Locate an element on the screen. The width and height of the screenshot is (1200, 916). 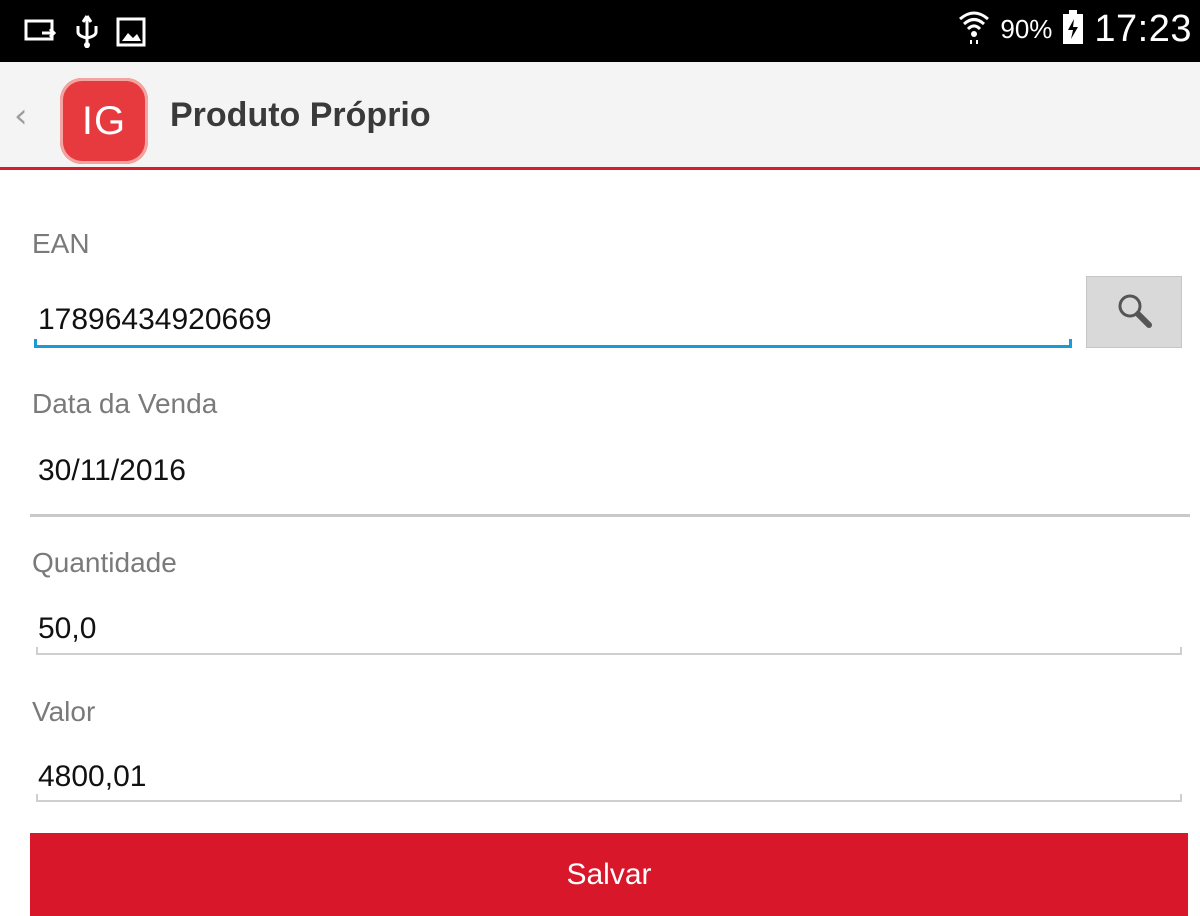
battery-charging-icon is located at coordinates (1073, 29).